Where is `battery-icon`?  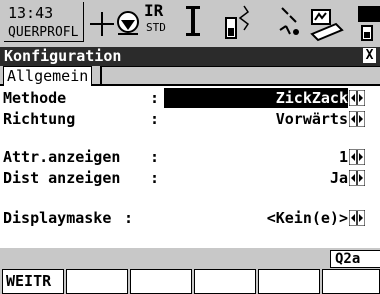
battery-icon is located at coordinates (369, 23).